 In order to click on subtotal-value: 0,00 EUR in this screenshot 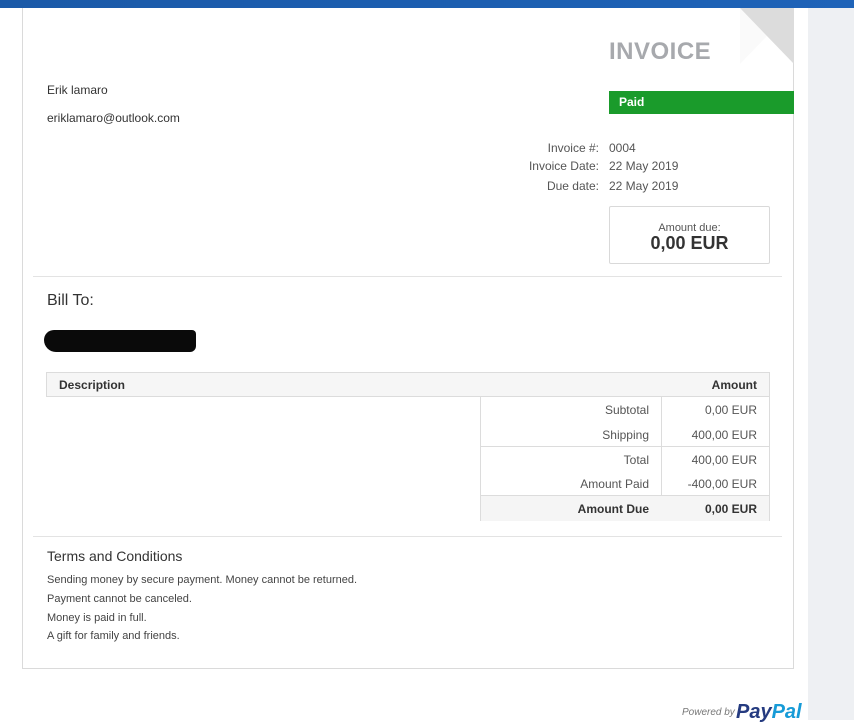, I will do `click(730, 410)`.